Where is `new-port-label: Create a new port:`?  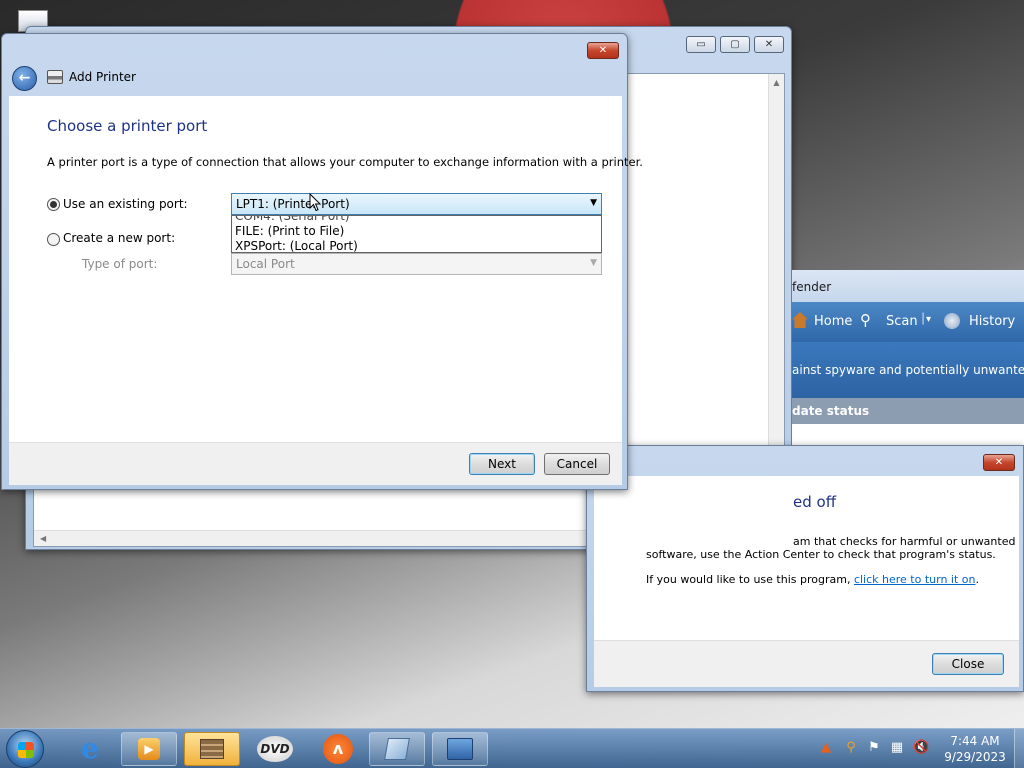 new-port-label: Create a new port: is located at coordinates (119, 238).